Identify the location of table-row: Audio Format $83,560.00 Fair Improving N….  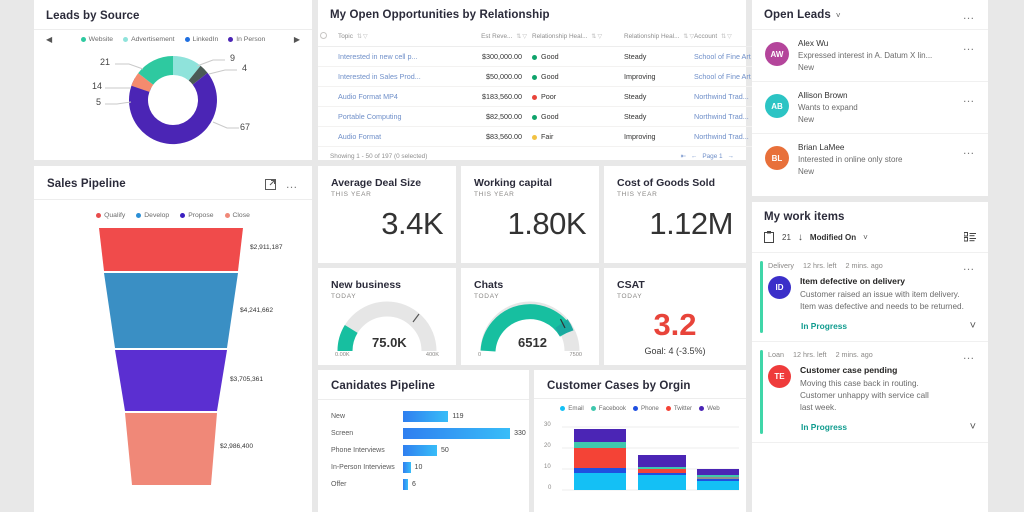
(544, 136).